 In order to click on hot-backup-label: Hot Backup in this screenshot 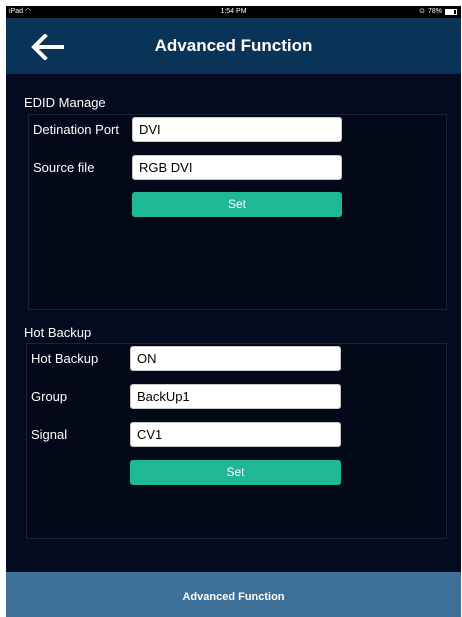, I will do `click(65, 358)`.